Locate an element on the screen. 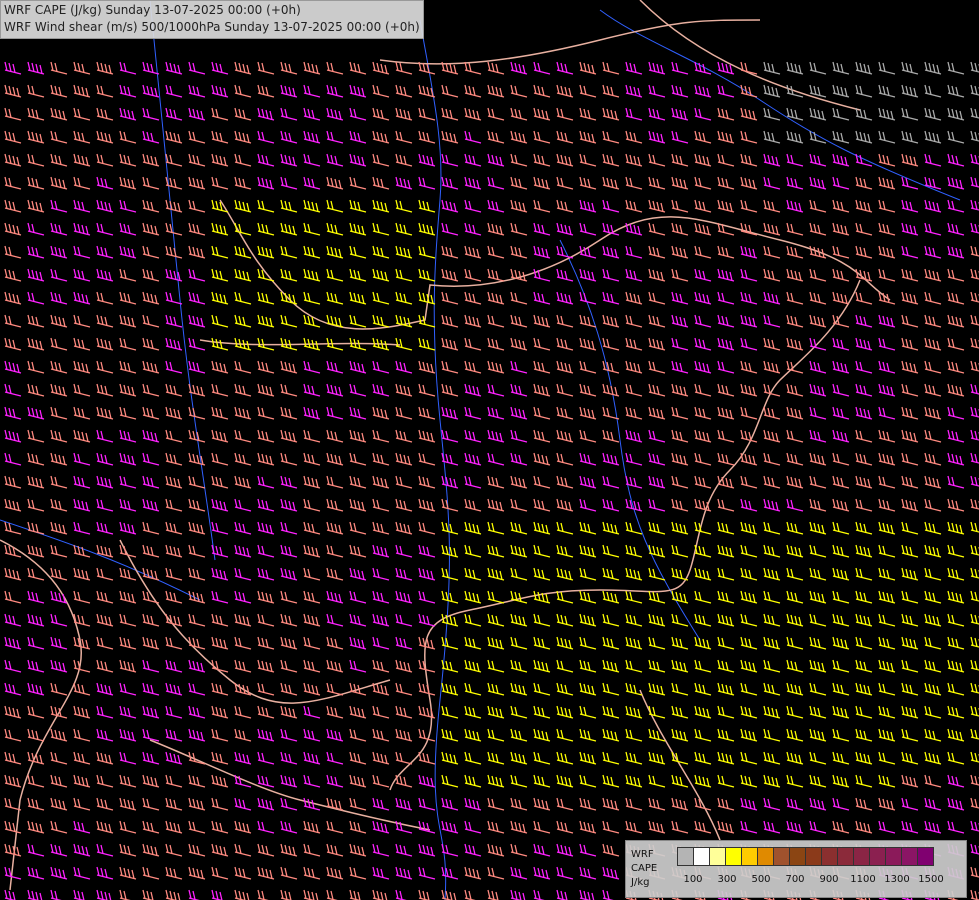 The width and height of the screenshot is (979, 900). legend-label-cape: CAPE is located at coordinates (644, 868).